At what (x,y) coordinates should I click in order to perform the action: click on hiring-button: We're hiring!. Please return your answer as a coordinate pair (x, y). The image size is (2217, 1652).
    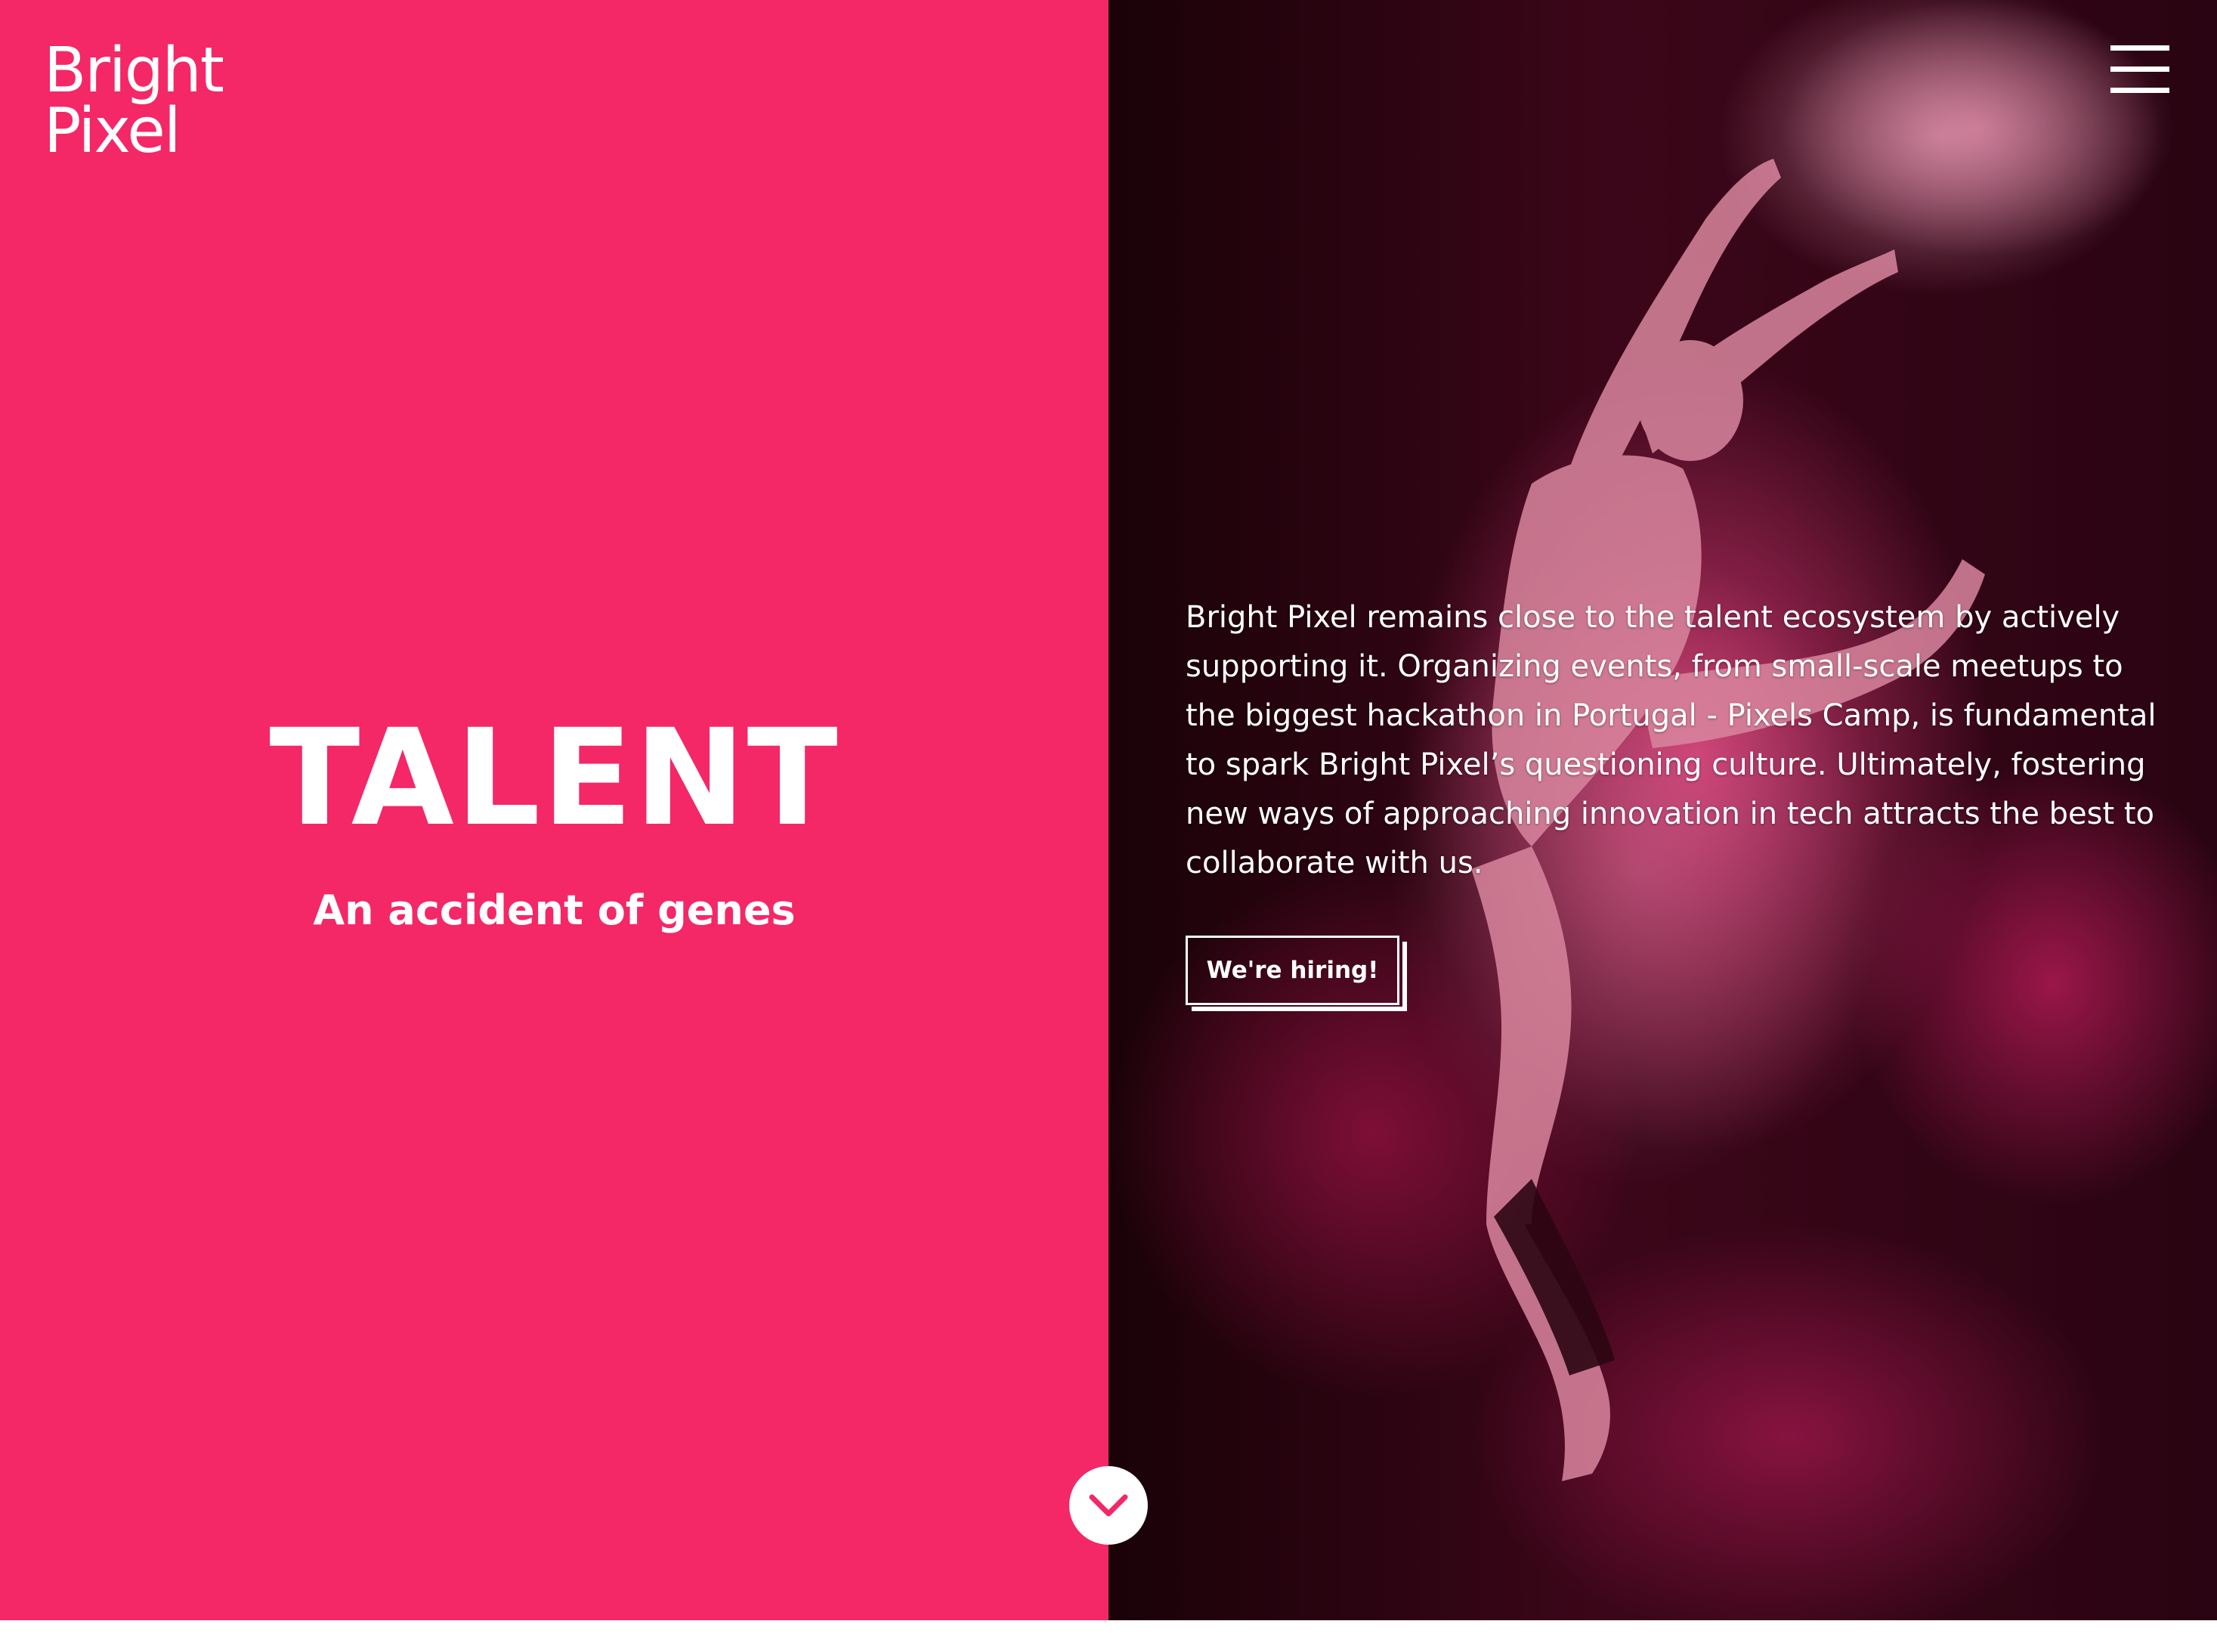
    Looking at the image, I should click on (1292, 970).